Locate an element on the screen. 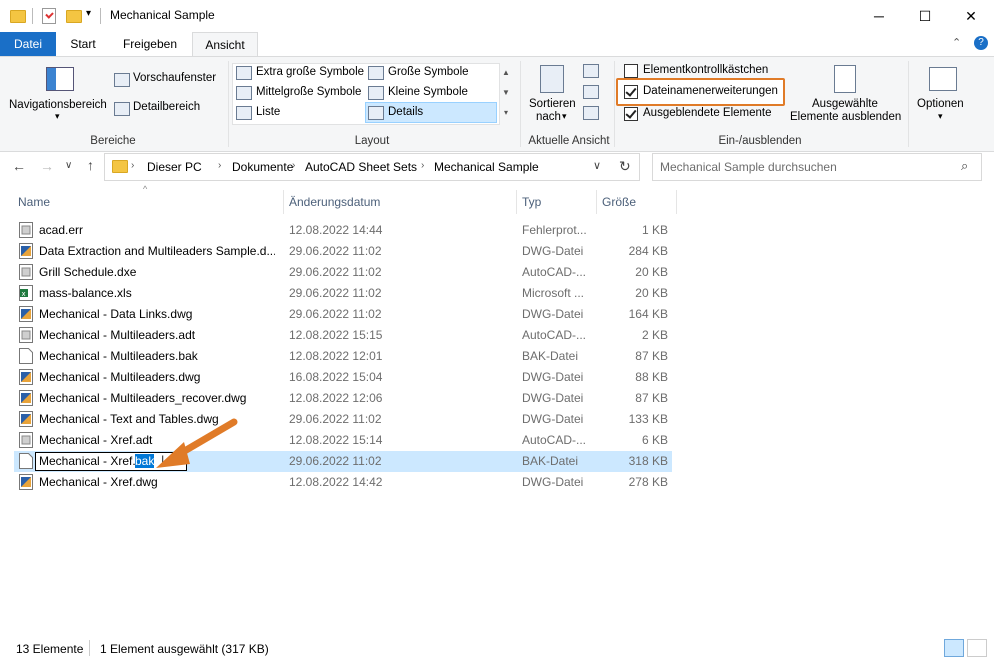 This screenshot has height=660, width=994. column-header-type: Typ is located at coordinates (531, 204).